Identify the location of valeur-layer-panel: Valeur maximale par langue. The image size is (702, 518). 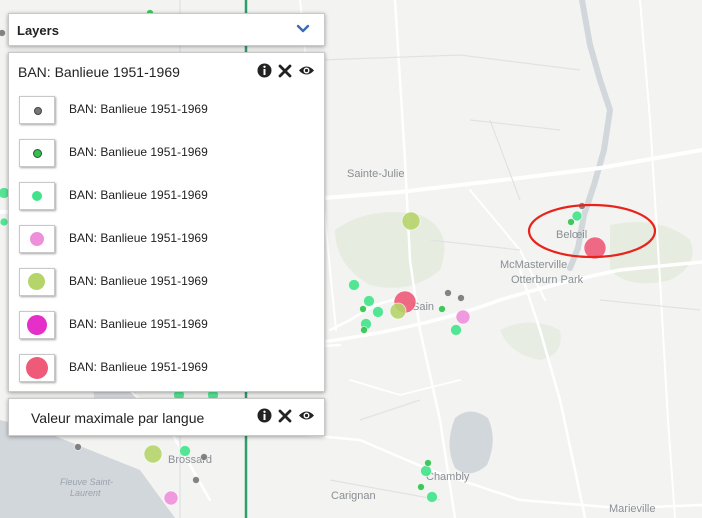
(166, 417).